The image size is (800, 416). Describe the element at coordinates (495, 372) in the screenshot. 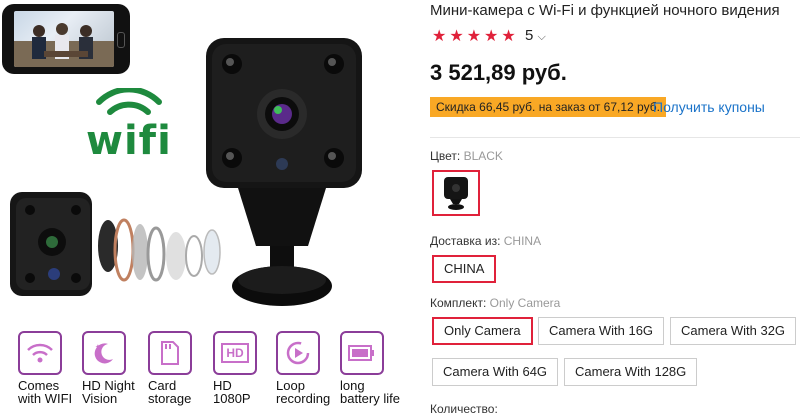

I see `bundle-option-64g: Camera With 64G` at that location.